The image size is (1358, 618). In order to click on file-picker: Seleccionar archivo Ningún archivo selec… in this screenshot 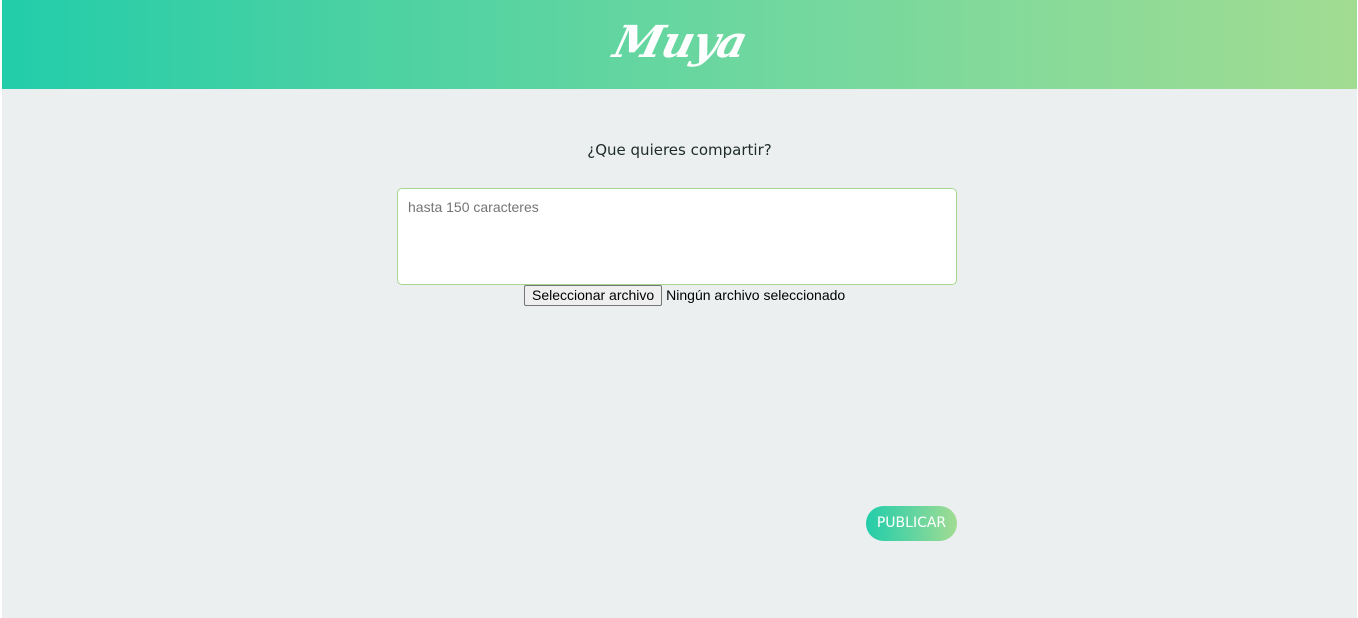, I will do `click(684, 295)`.